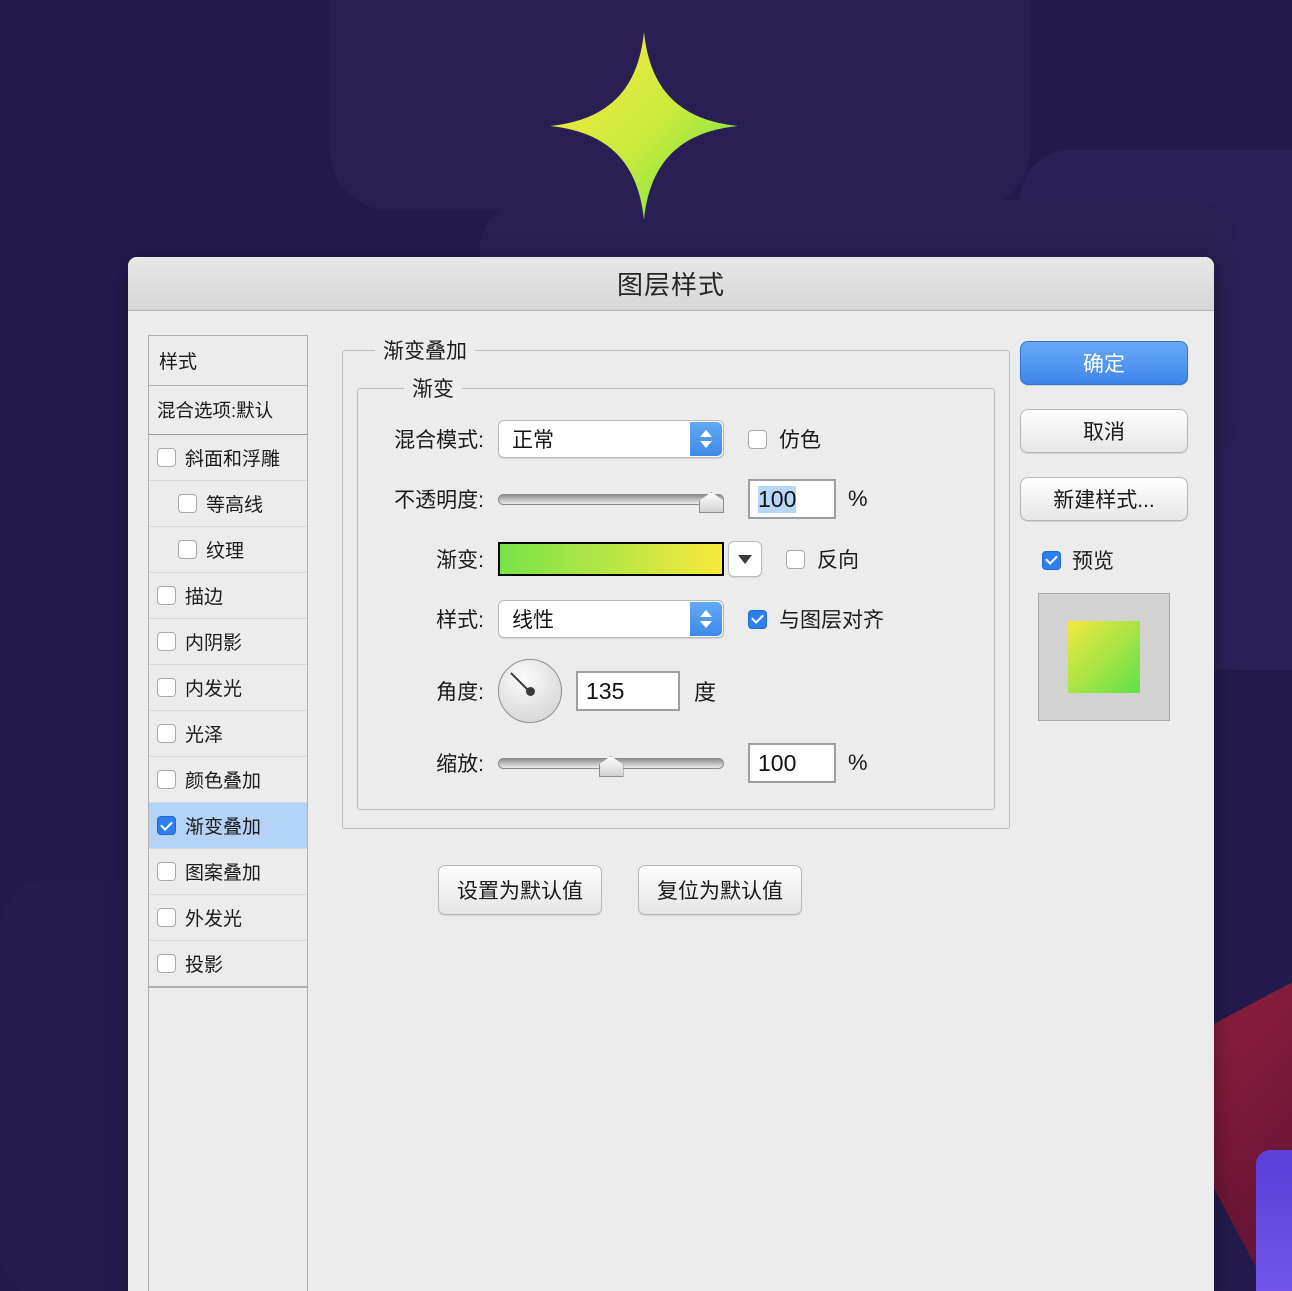  I want to click on dialog-titlebar: 图层样式, so click(671, 284).